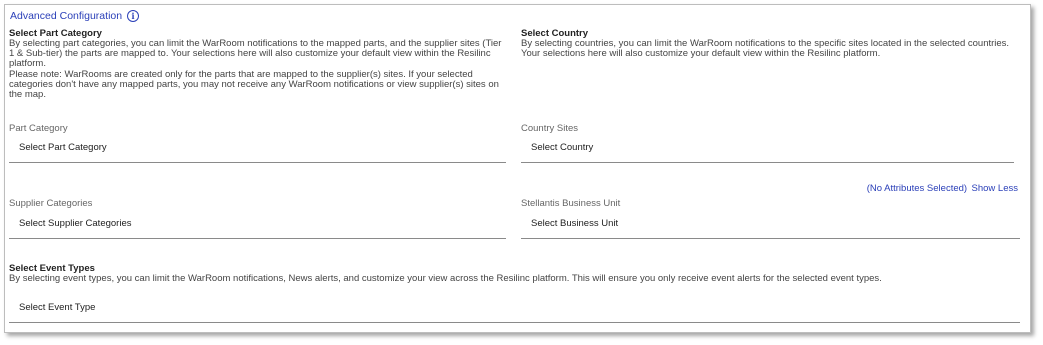  Describe the element at coordinates (38, 128) in the screenshot. I see `part-category-label: Part Category` at that location.